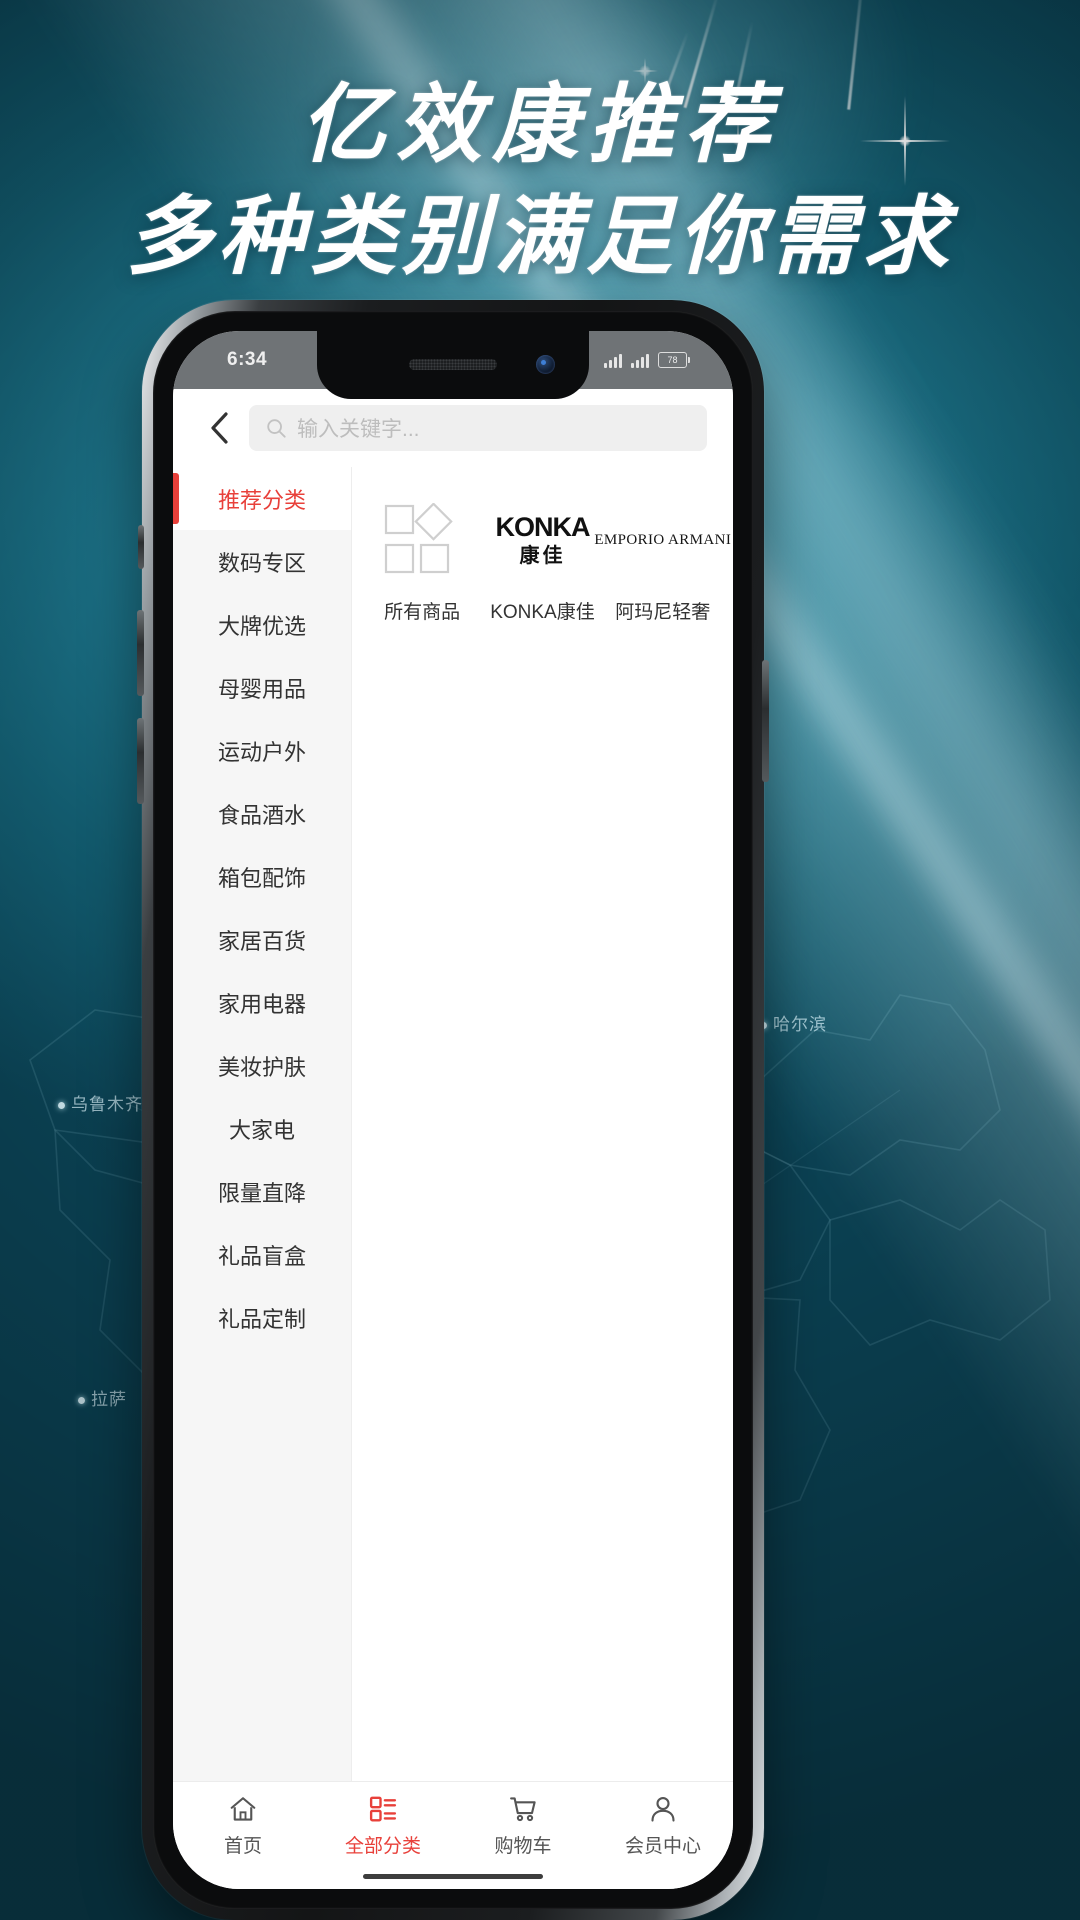  I want to click on sidebar-item-label: 推荐分类, so click(261, 500).